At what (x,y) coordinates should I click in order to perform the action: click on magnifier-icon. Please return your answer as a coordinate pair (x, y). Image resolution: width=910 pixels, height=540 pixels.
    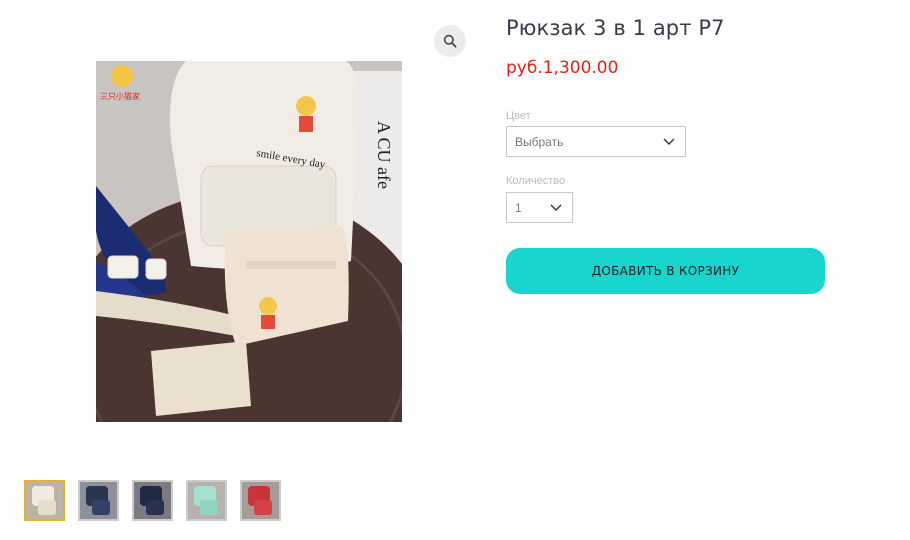
    Looking at the image, I should click on (450, 41).